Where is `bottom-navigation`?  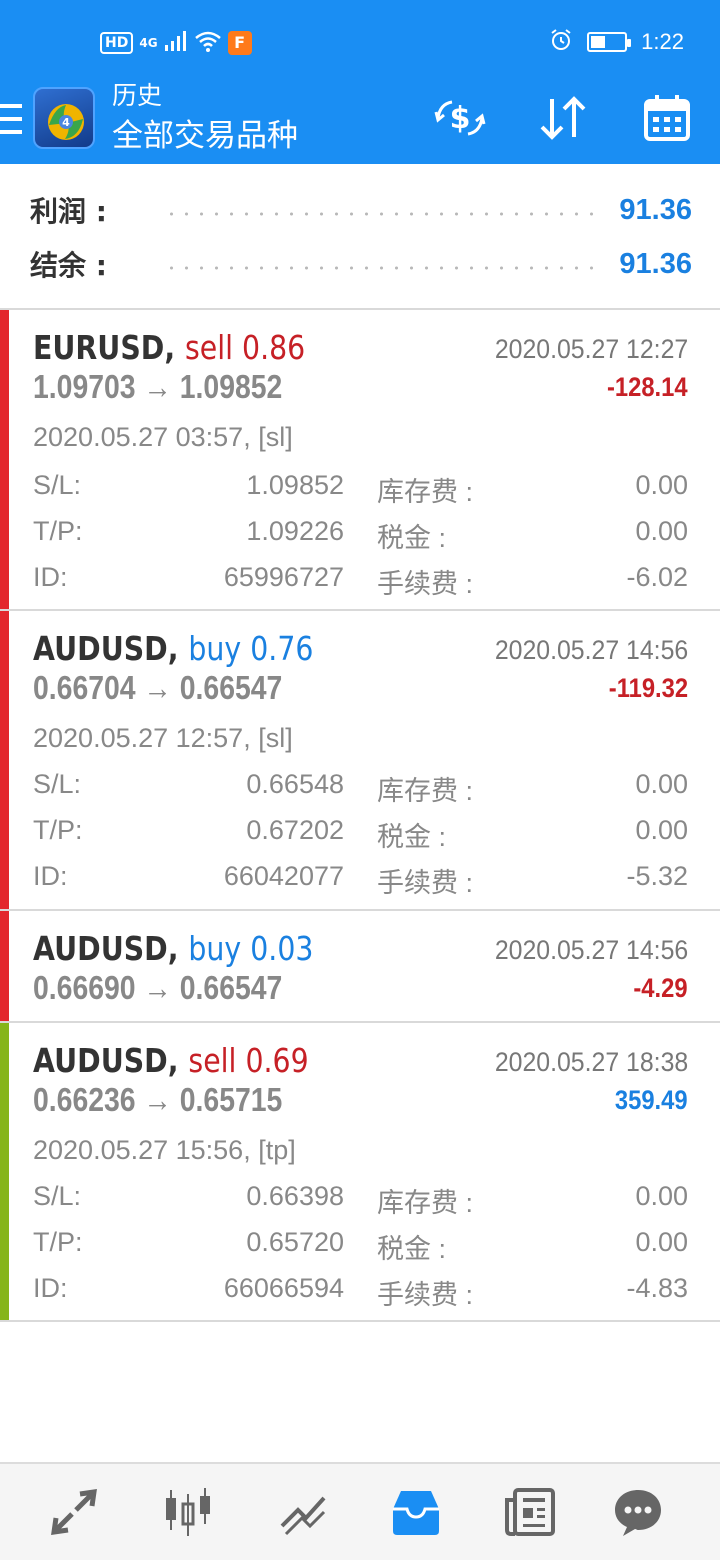
bottom-navigation is located at coordinates (360, 1511).